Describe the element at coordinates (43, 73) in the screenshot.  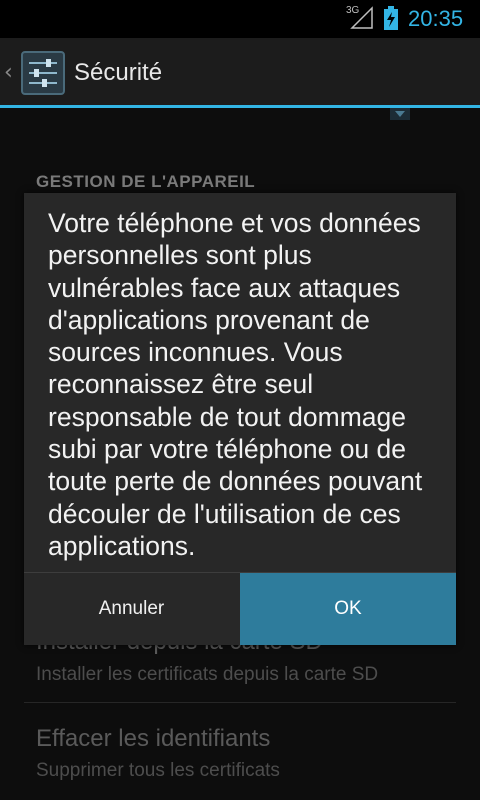
I see `settings-sliders-icon` at that location.